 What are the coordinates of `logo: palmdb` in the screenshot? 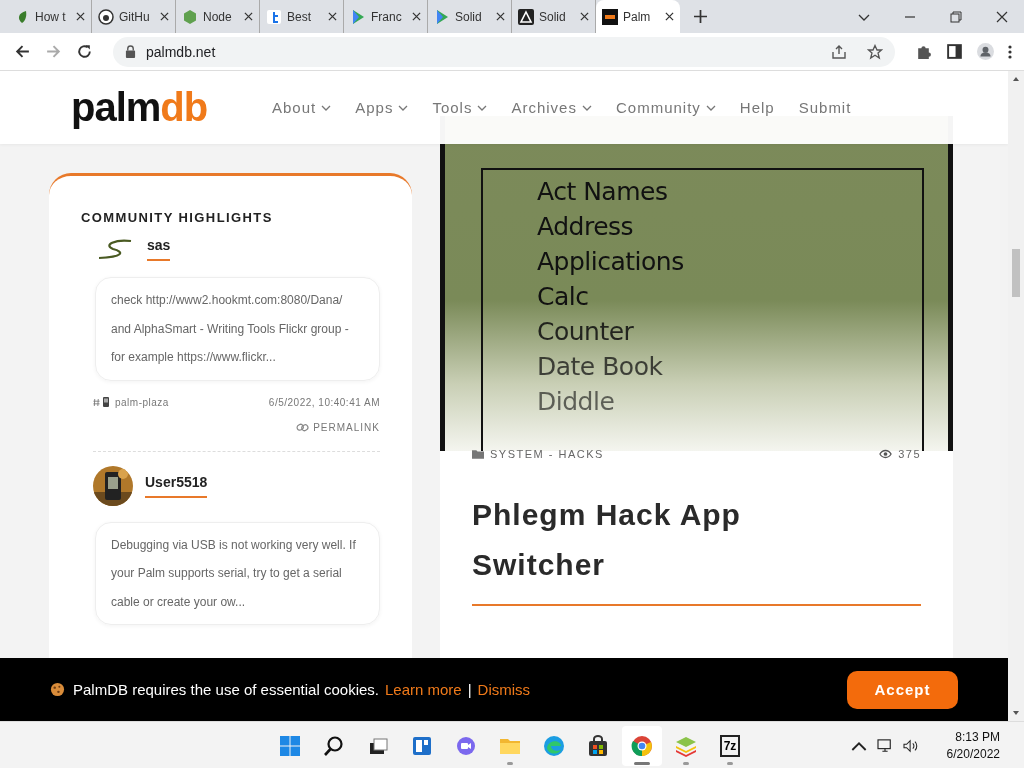 It's located at (156, 107).